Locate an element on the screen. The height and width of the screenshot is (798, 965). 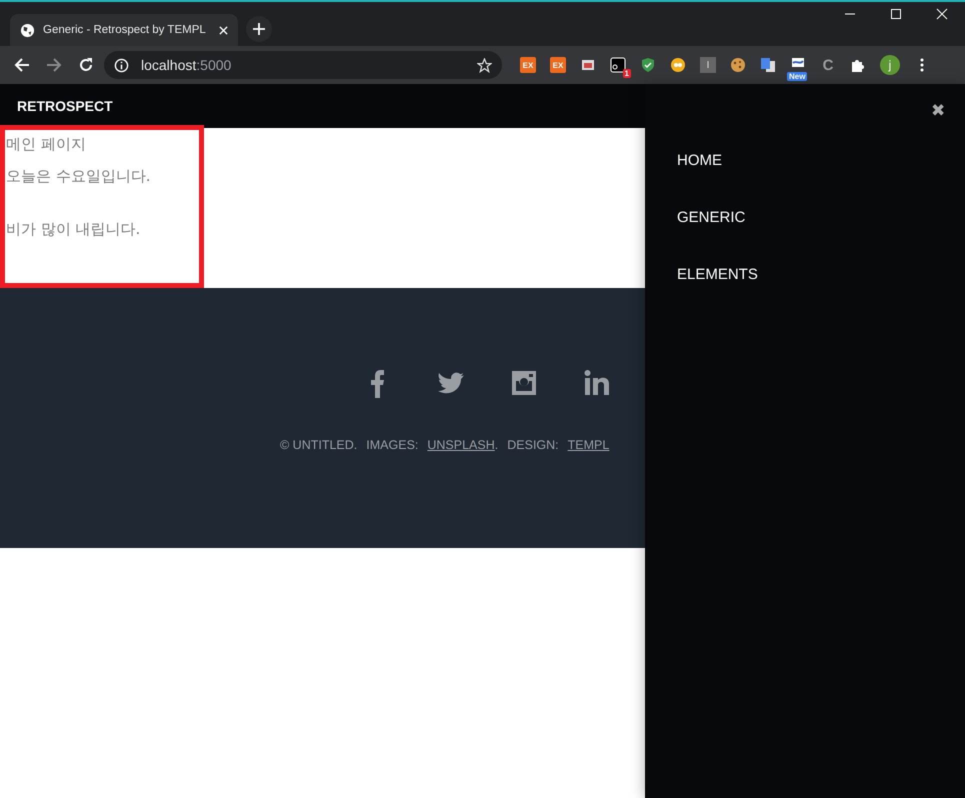
new-badge: New is located at coordinates (797, 76).